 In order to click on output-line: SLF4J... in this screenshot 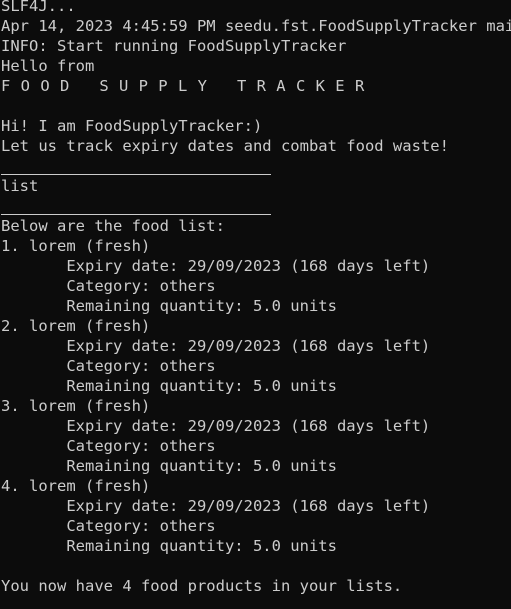, I will do `click(38, 7)`.